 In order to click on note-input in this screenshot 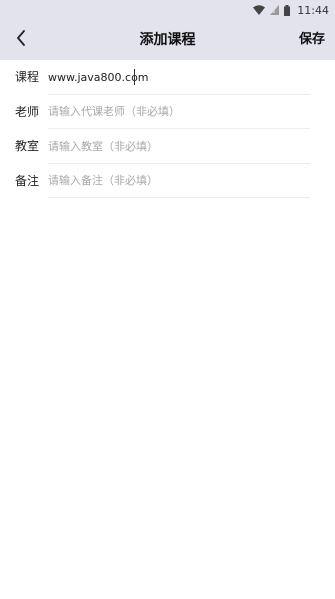, I will do `click(183, 180)`.